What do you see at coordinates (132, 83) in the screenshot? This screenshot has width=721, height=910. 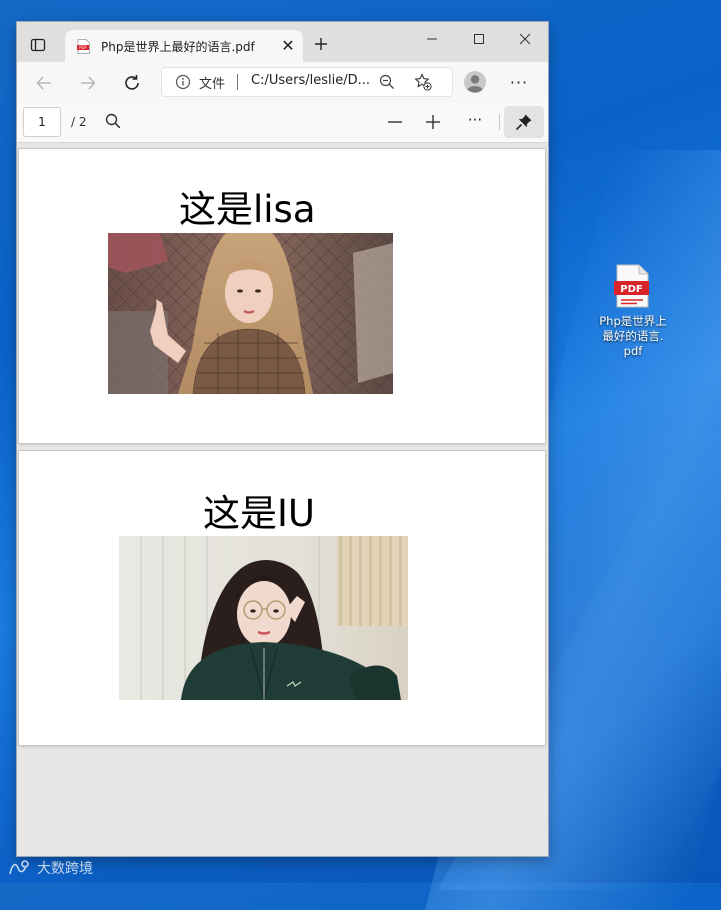 I see `refresh-icon` at bounding box center [132, 83].